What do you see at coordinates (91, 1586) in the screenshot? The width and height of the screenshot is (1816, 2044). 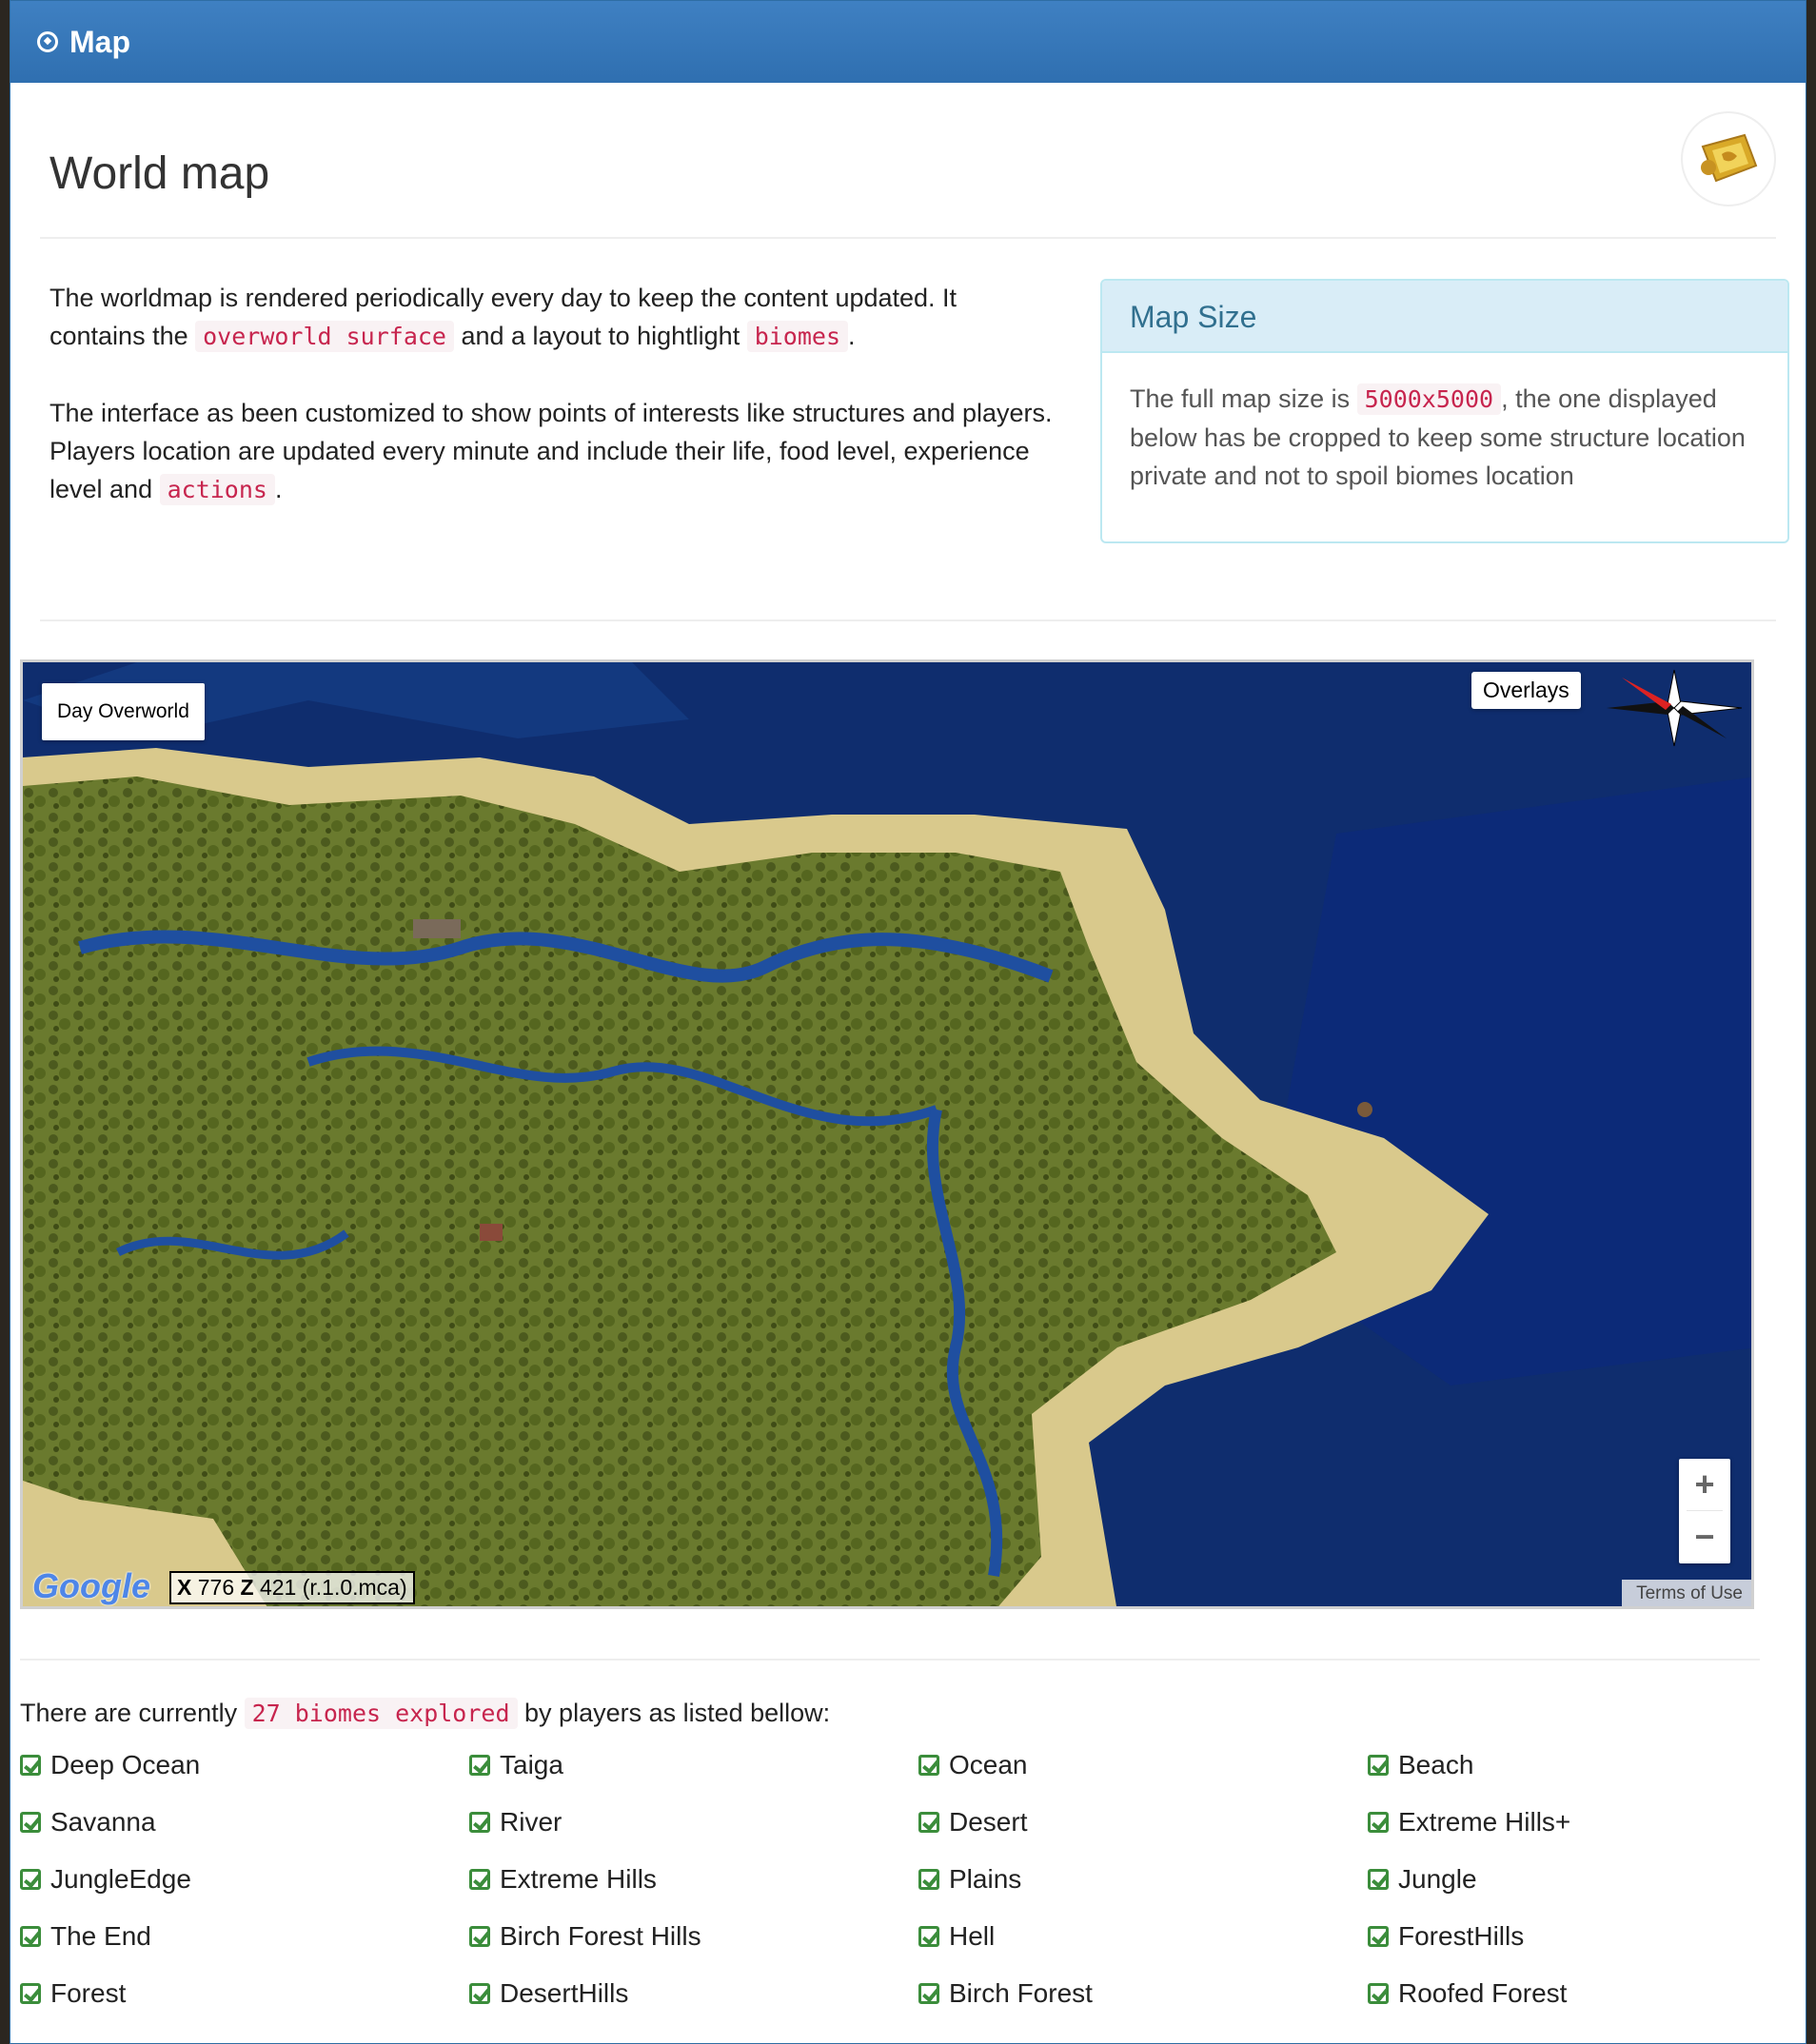 I see `google-logo: Google` at bounding box center [91, 1586].